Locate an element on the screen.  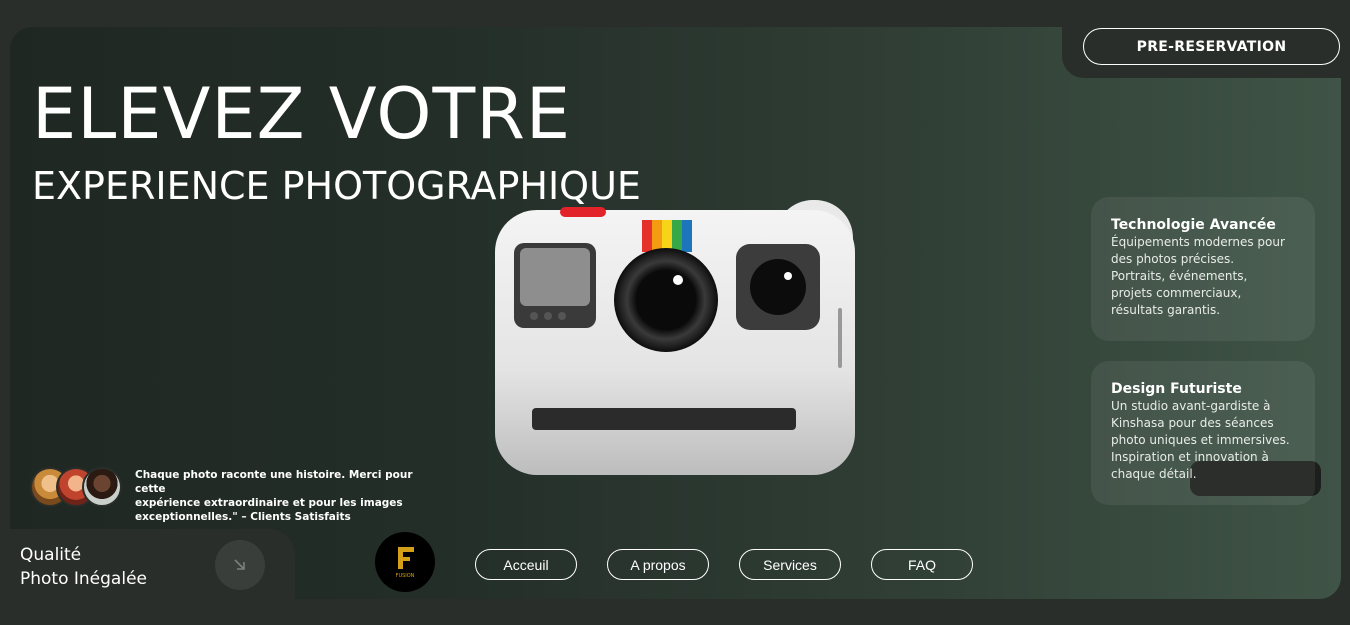
nav-services: Services is located at coordinates (790, 564).